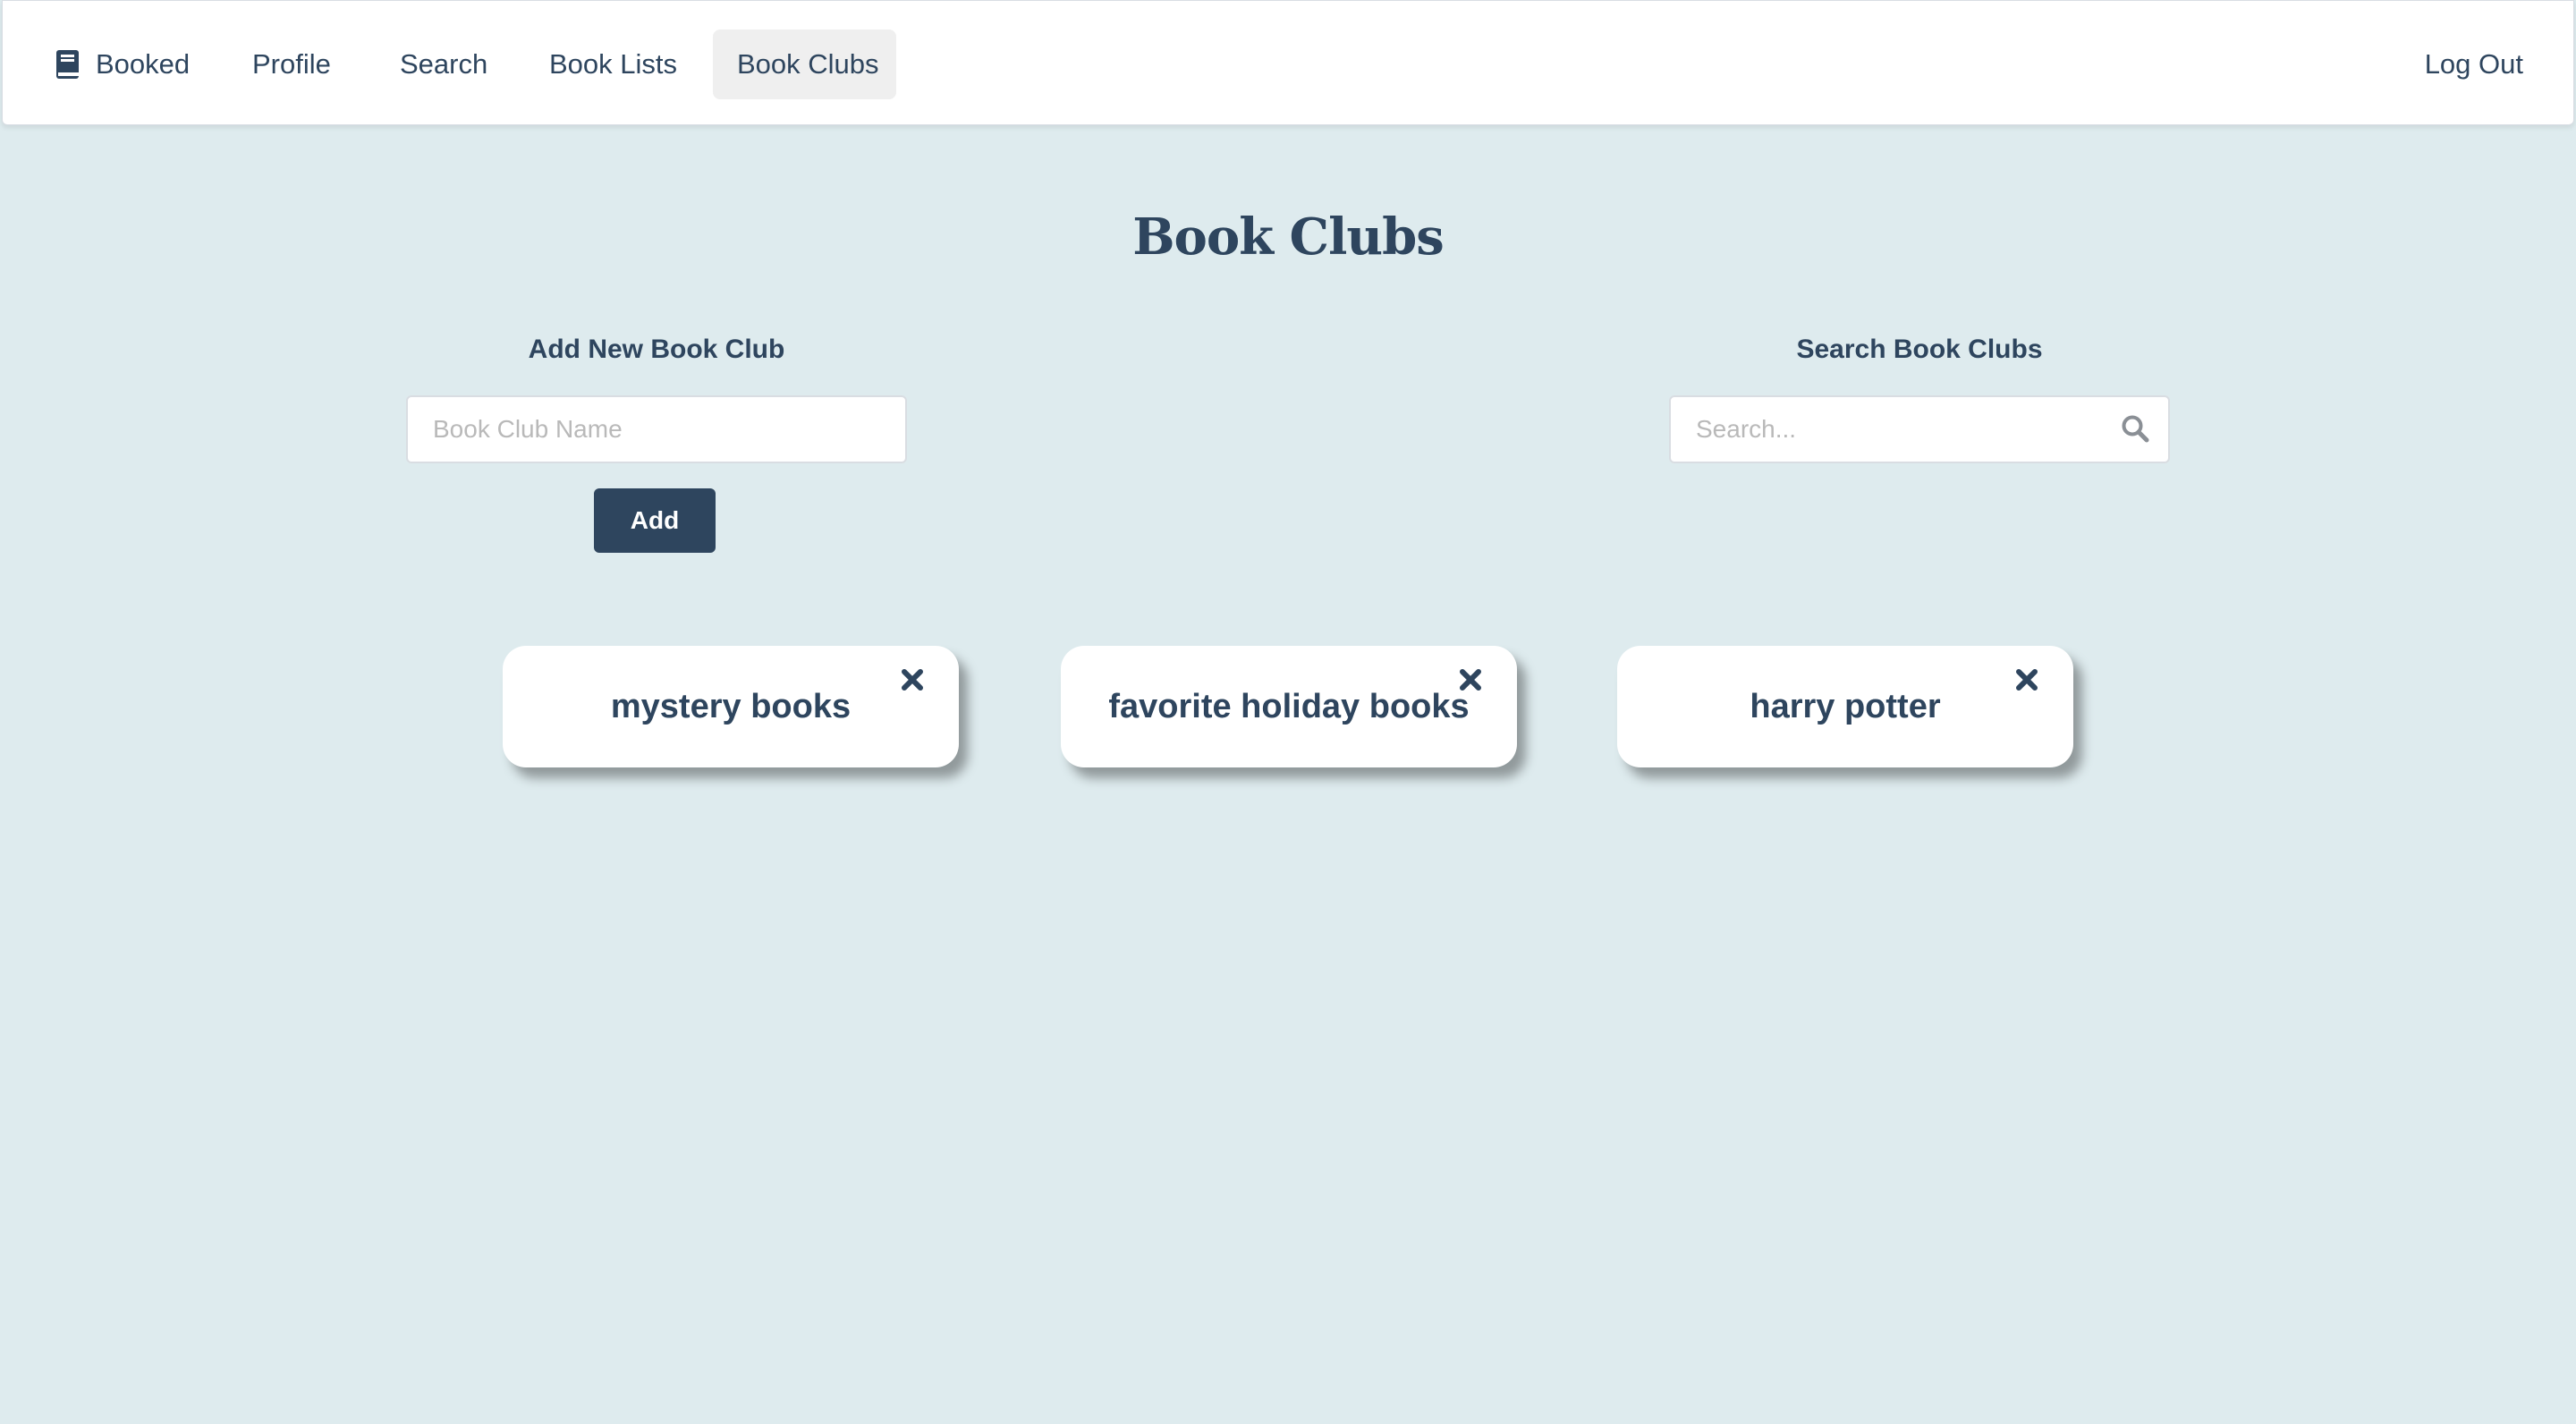 This screenshot has height=1424, width=2576. What do you see at coordinates (656, 429) in the screenshot?
I see `club-name-input` at bounding box center [656, 429].